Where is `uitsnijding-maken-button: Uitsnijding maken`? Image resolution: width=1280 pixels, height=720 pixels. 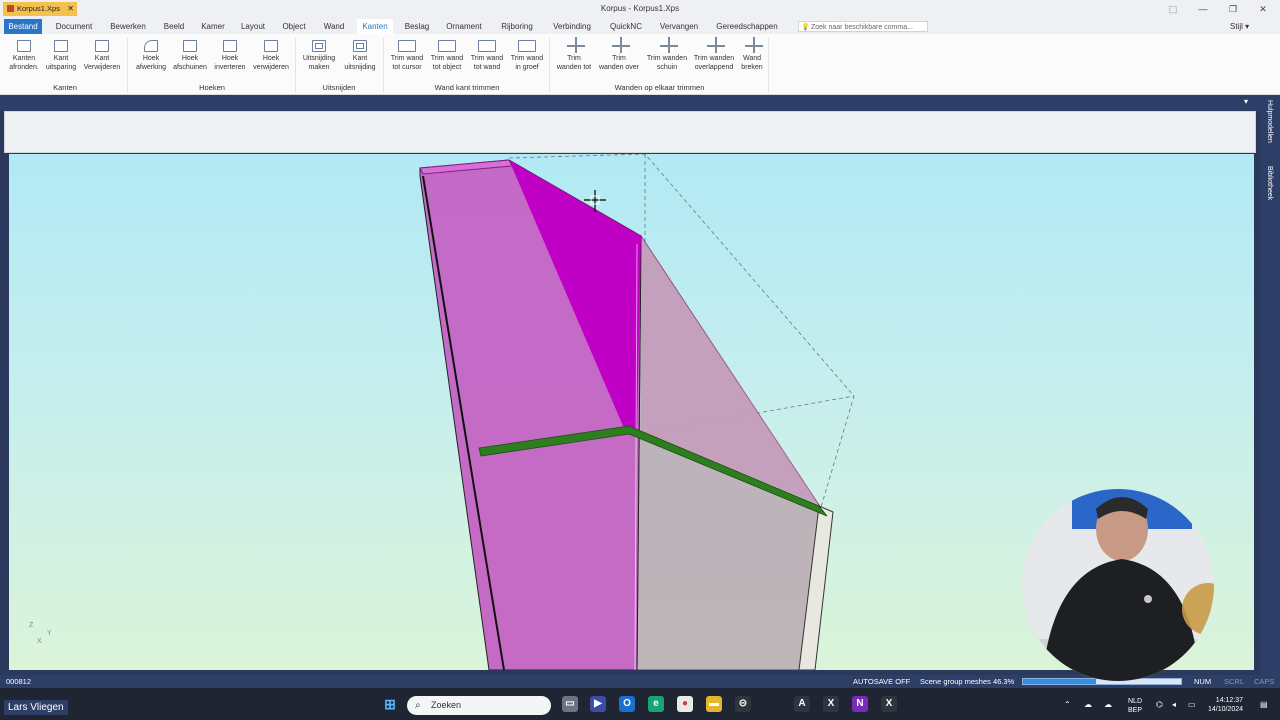 uitsnijding-maken-button: Uitsnijding maken is located at coordinates (319, 55).